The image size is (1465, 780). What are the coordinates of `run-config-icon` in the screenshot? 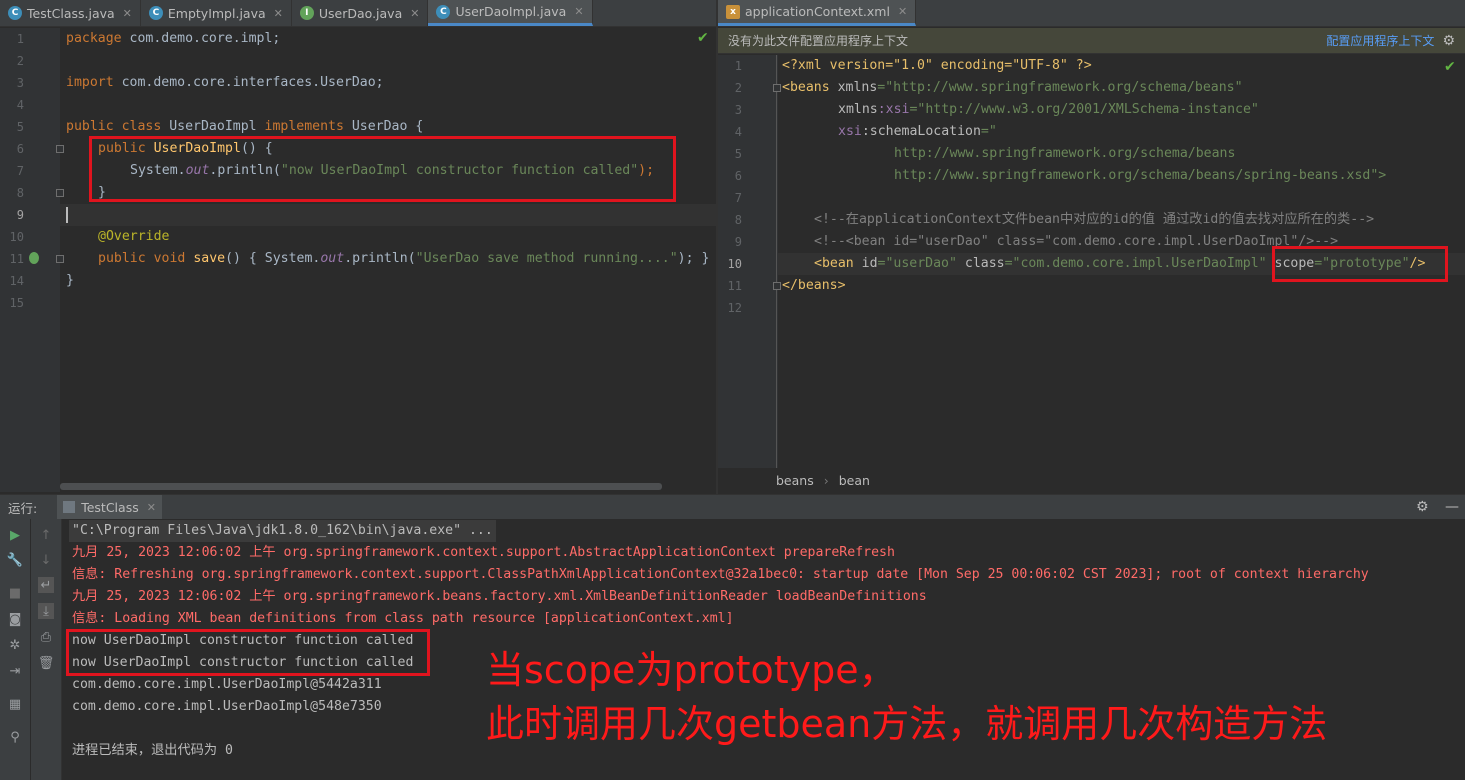 It's located at (69, 507).